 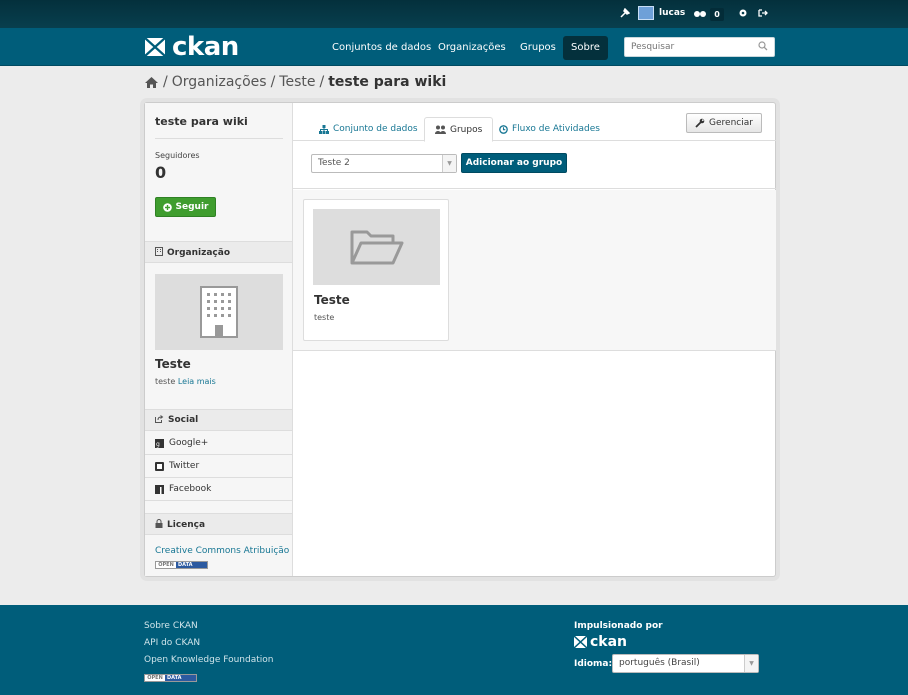 I want to click on organization-heading: Organização, so click(x=218, y=252).